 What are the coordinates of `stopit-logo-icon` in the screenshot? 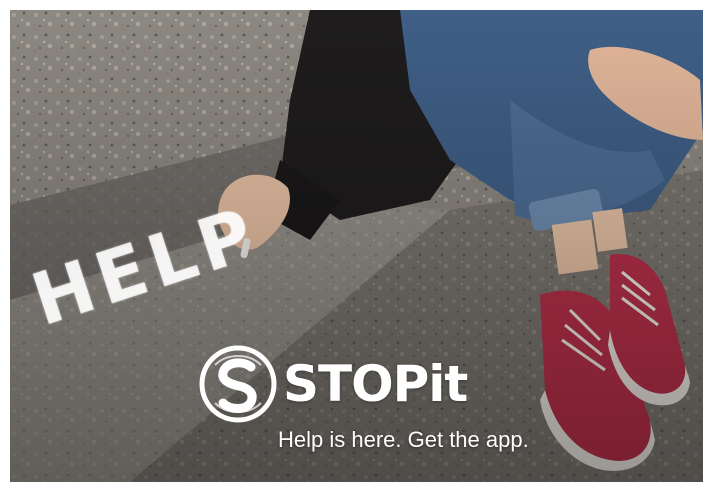 It's located at (238, 384).